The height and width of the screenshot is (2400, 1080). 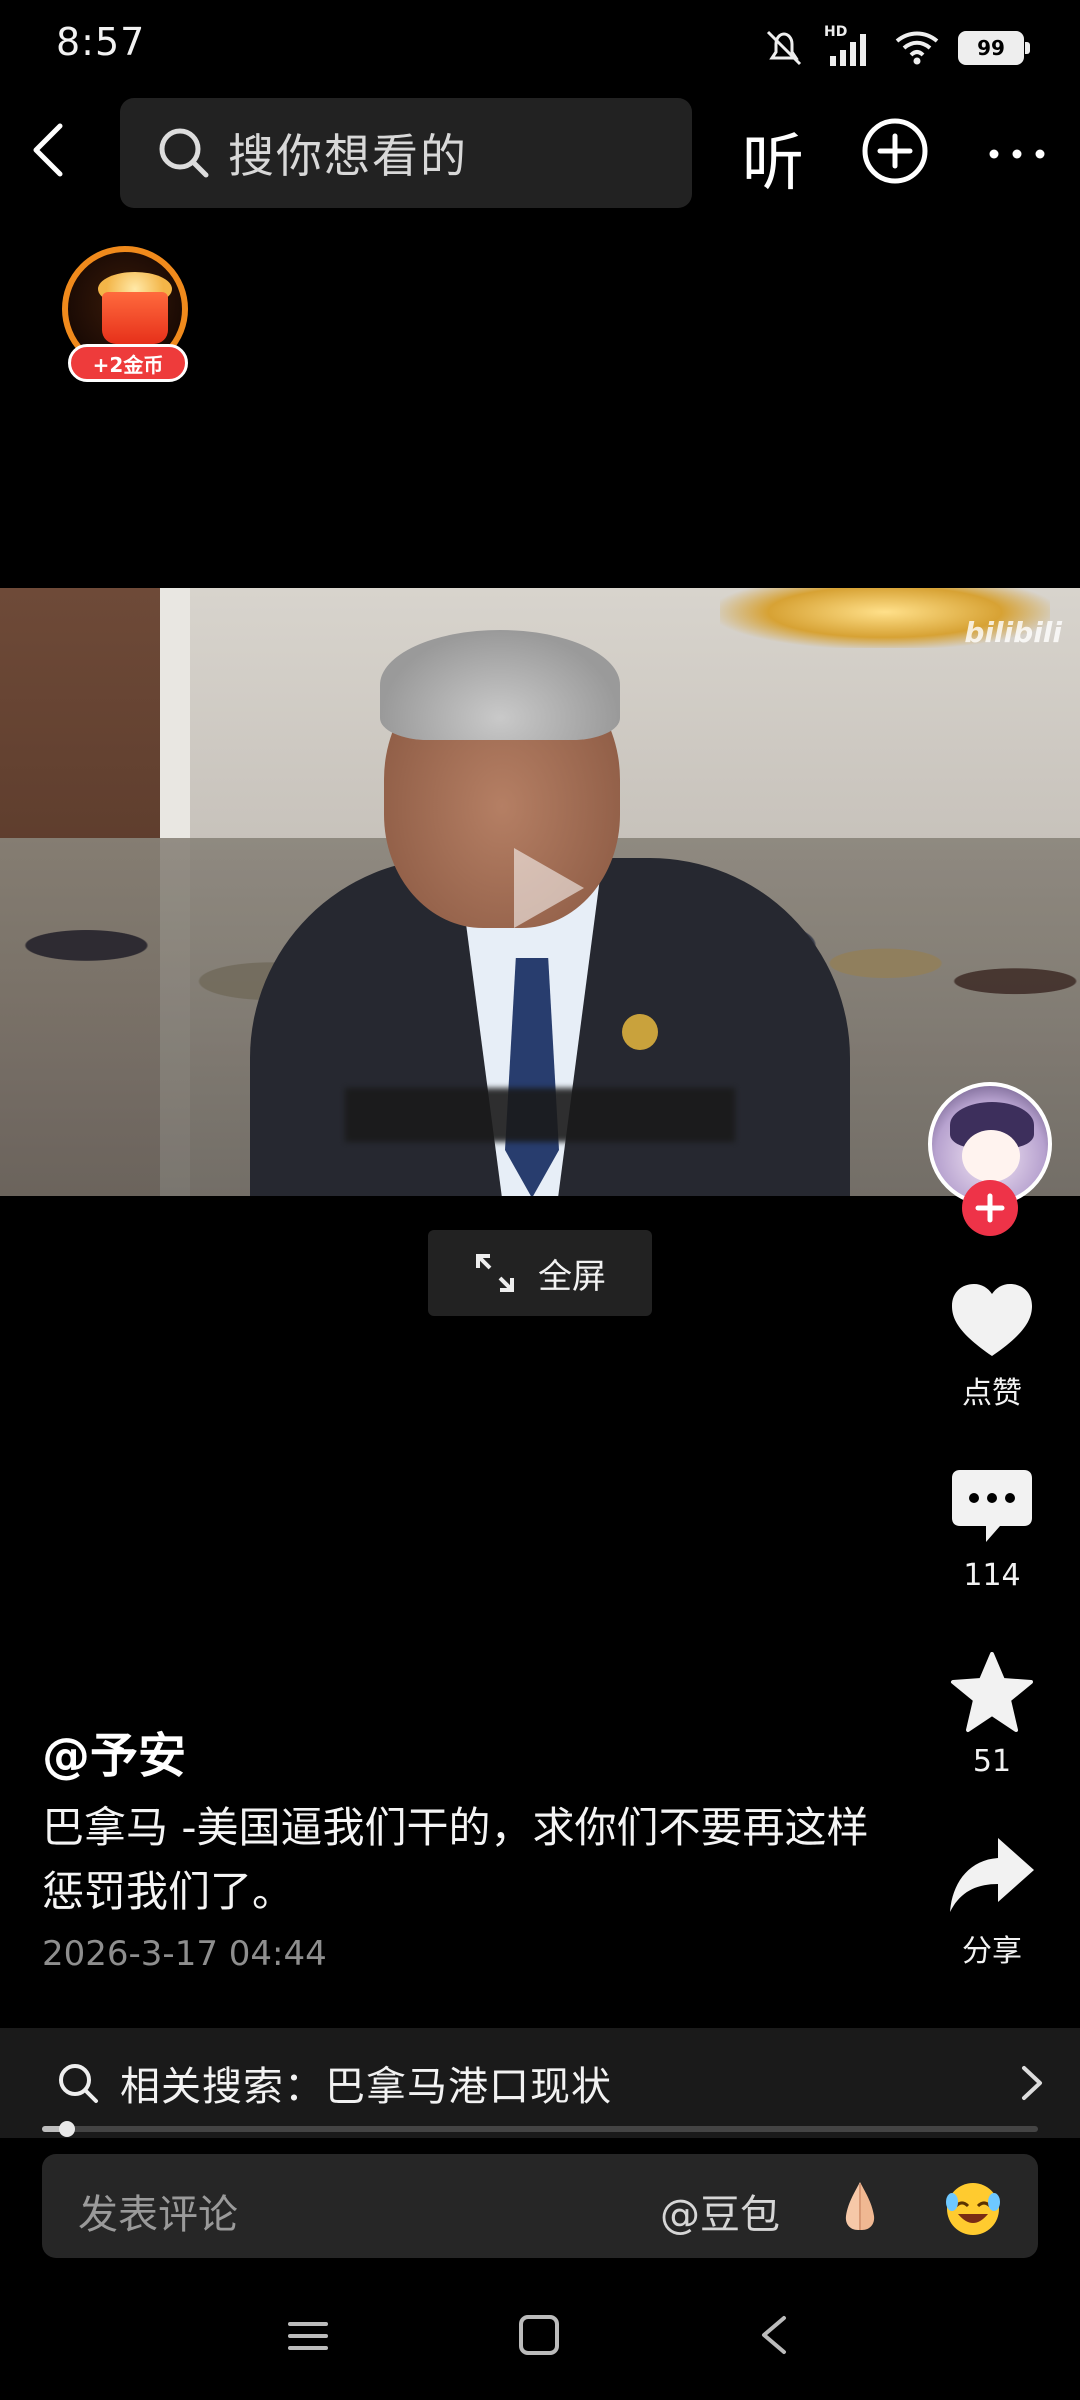 I want to click on comment-button: 114, so click(x=992, y=1530).